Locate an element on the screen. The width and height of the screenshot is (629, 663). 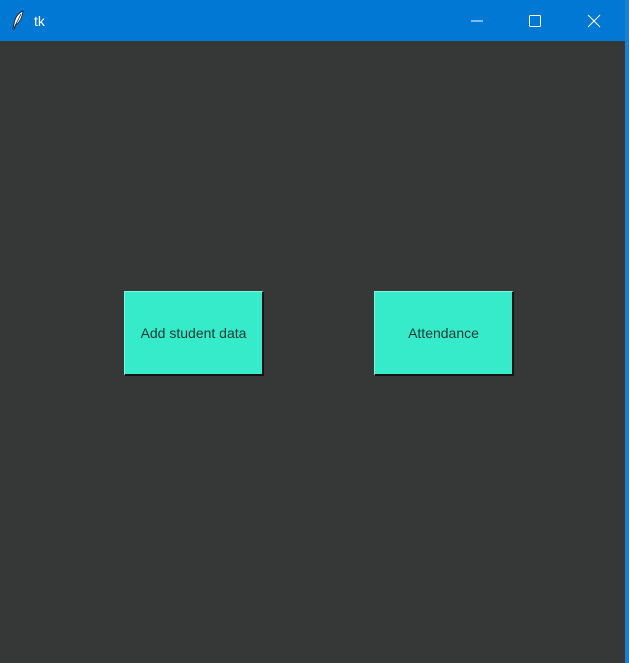
title-bar: tk is located at coordinates (312, 20).